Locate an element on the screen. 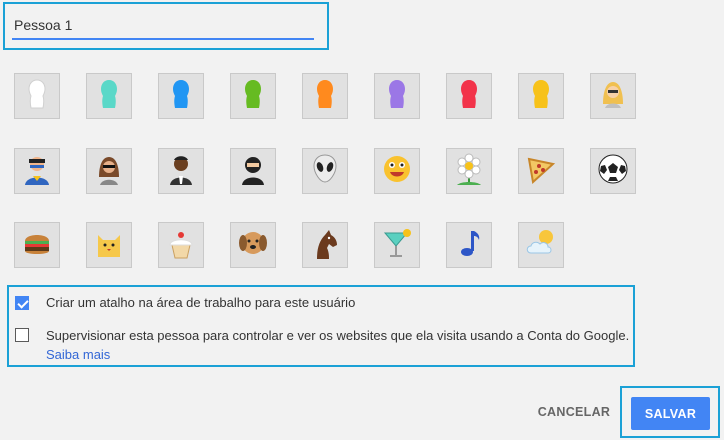 The height and width of the screenshot is (440, 724). pizza-icon is located at coordinates (541, 171).